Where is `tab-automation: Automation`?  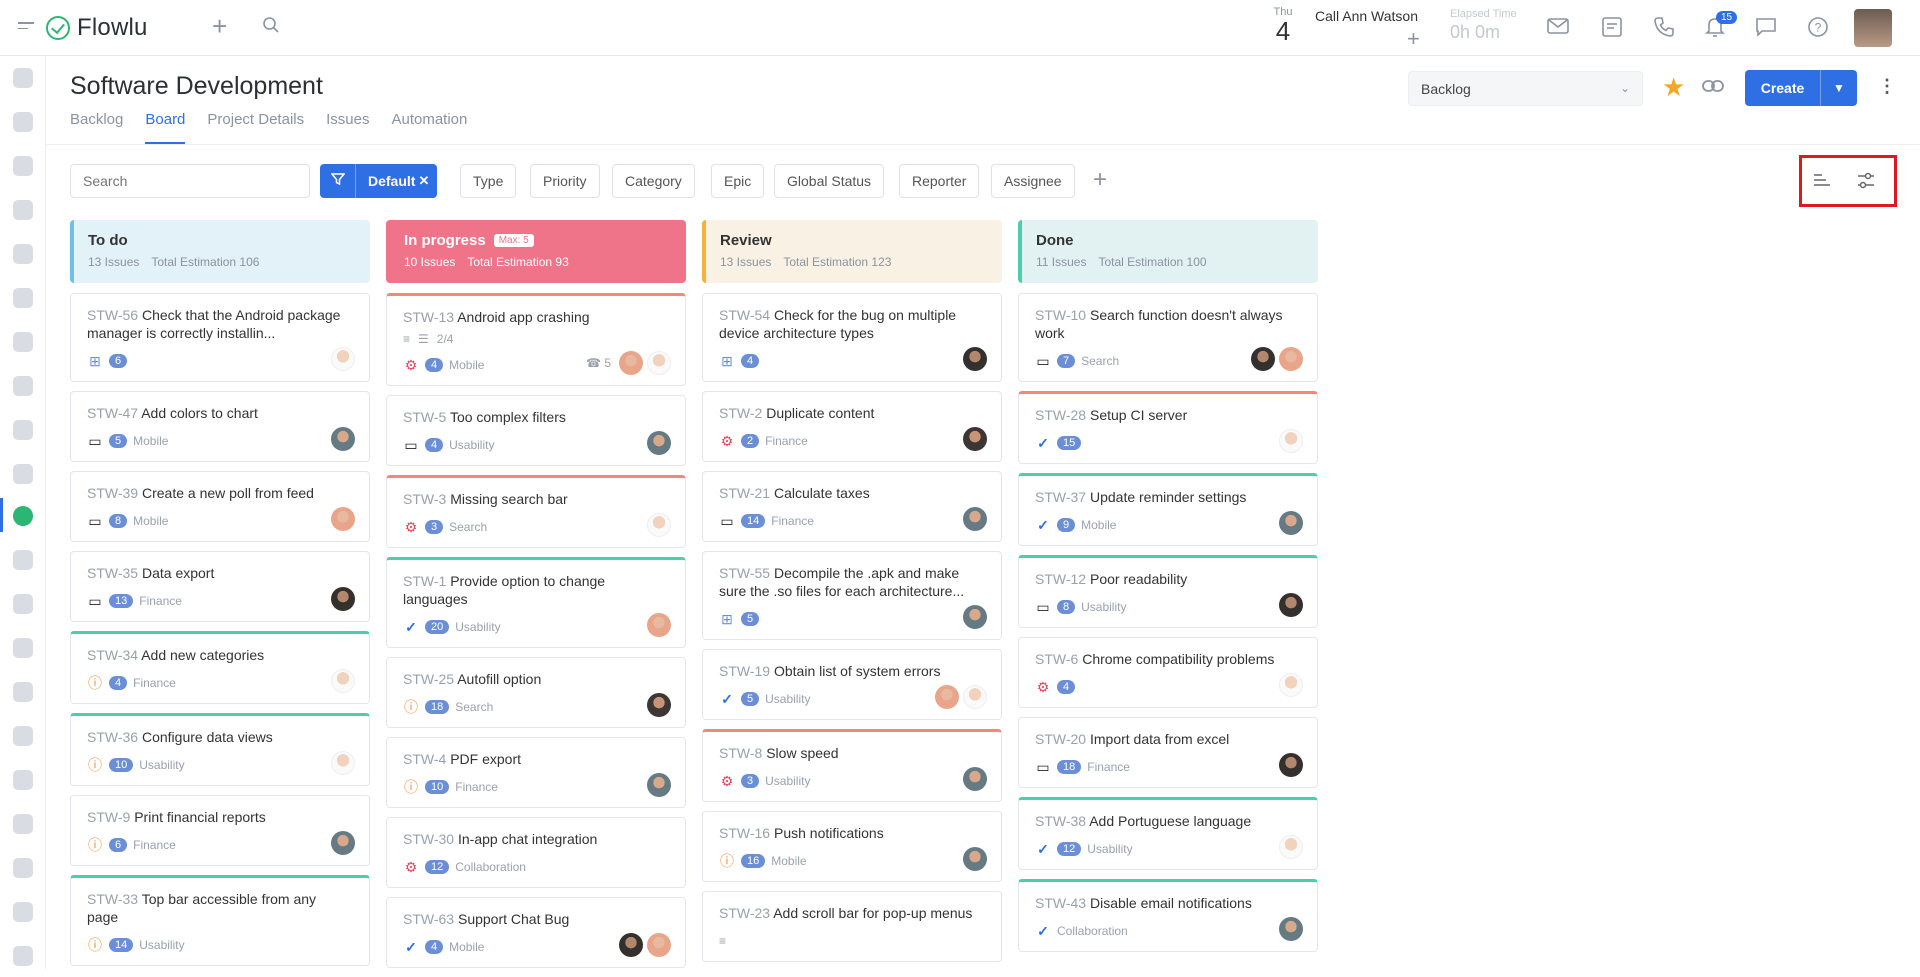
tab-automation: Automation is located at coordinates (429, 127).